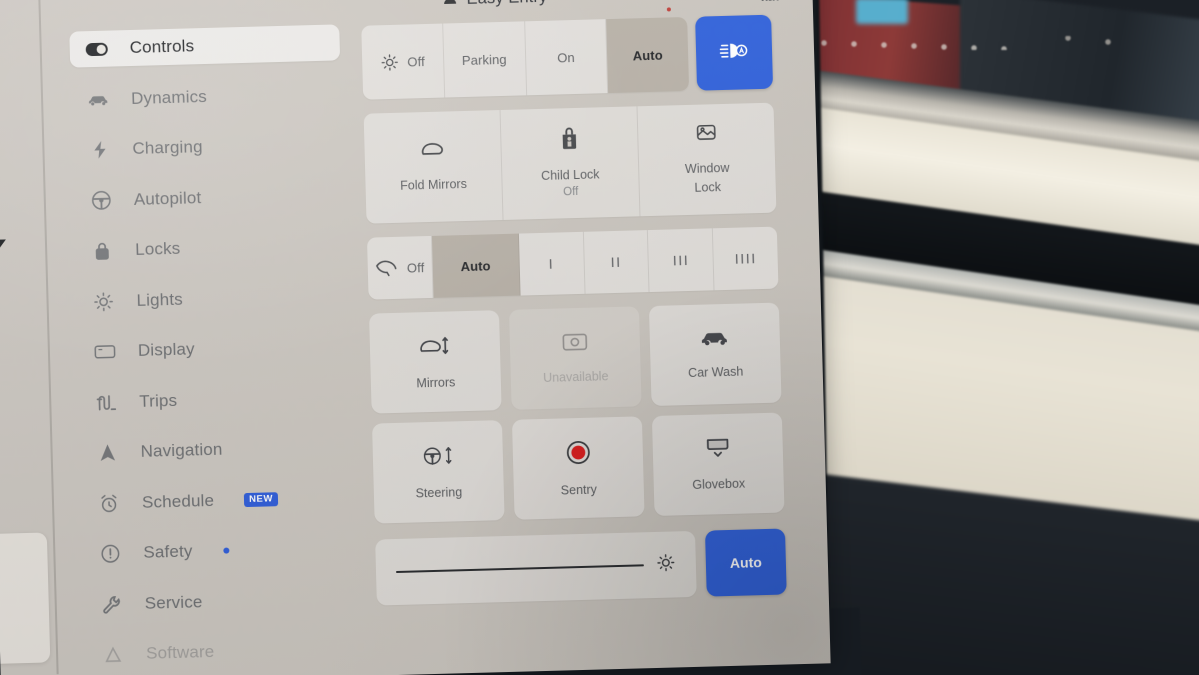 The image size is (1199, 675). What do you see at coordinates (403, 61) in the screenshot?
I see `lights-option-off: Off` at bounding box center [403, 61].